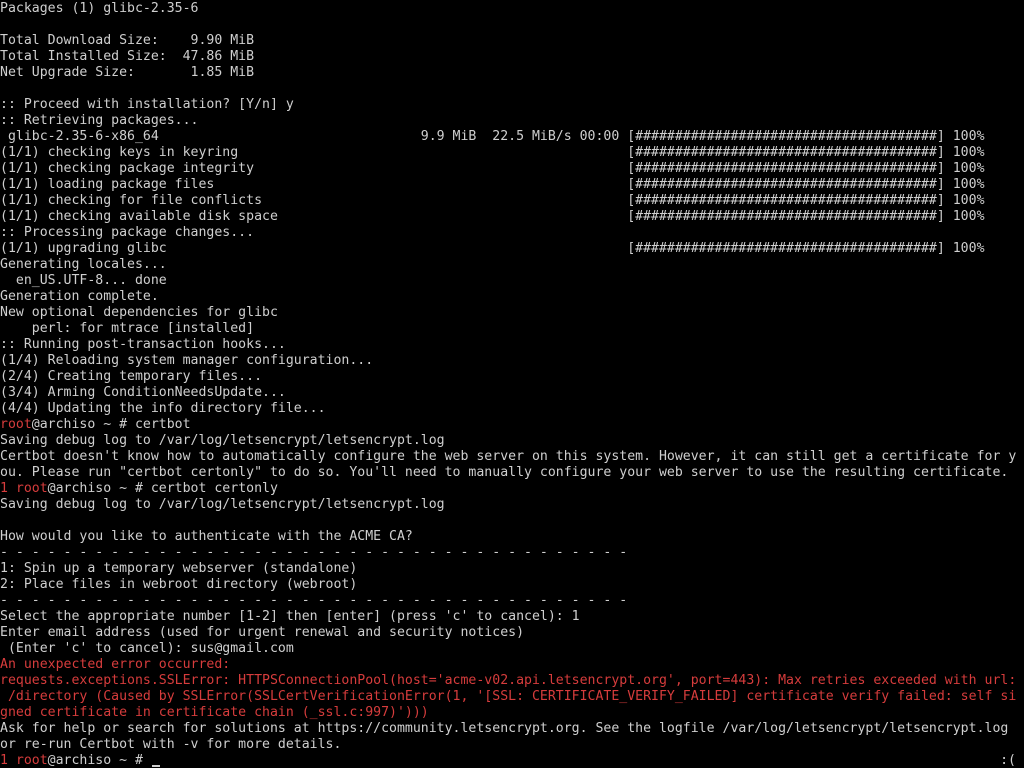 The image size is (1024, 768). What do you see at coordinates (111, 424) in the screenshot?
I see `prompt-command: @archiso ~ # certbot` at bounding box center [111, 424].